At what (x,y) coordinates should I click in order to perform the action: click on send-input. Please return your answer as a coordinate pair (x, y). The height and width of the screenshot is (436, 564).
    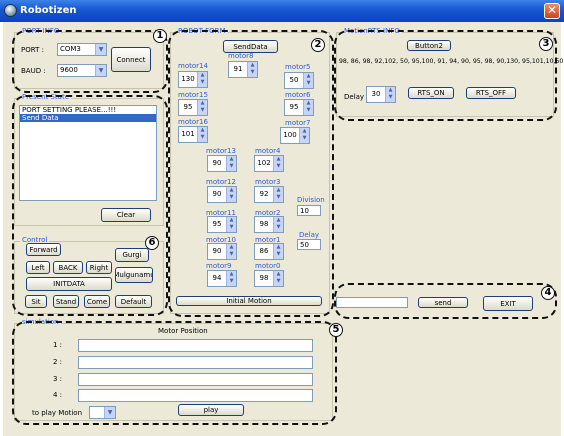
    Looking at the image, I should click on (372, 302).